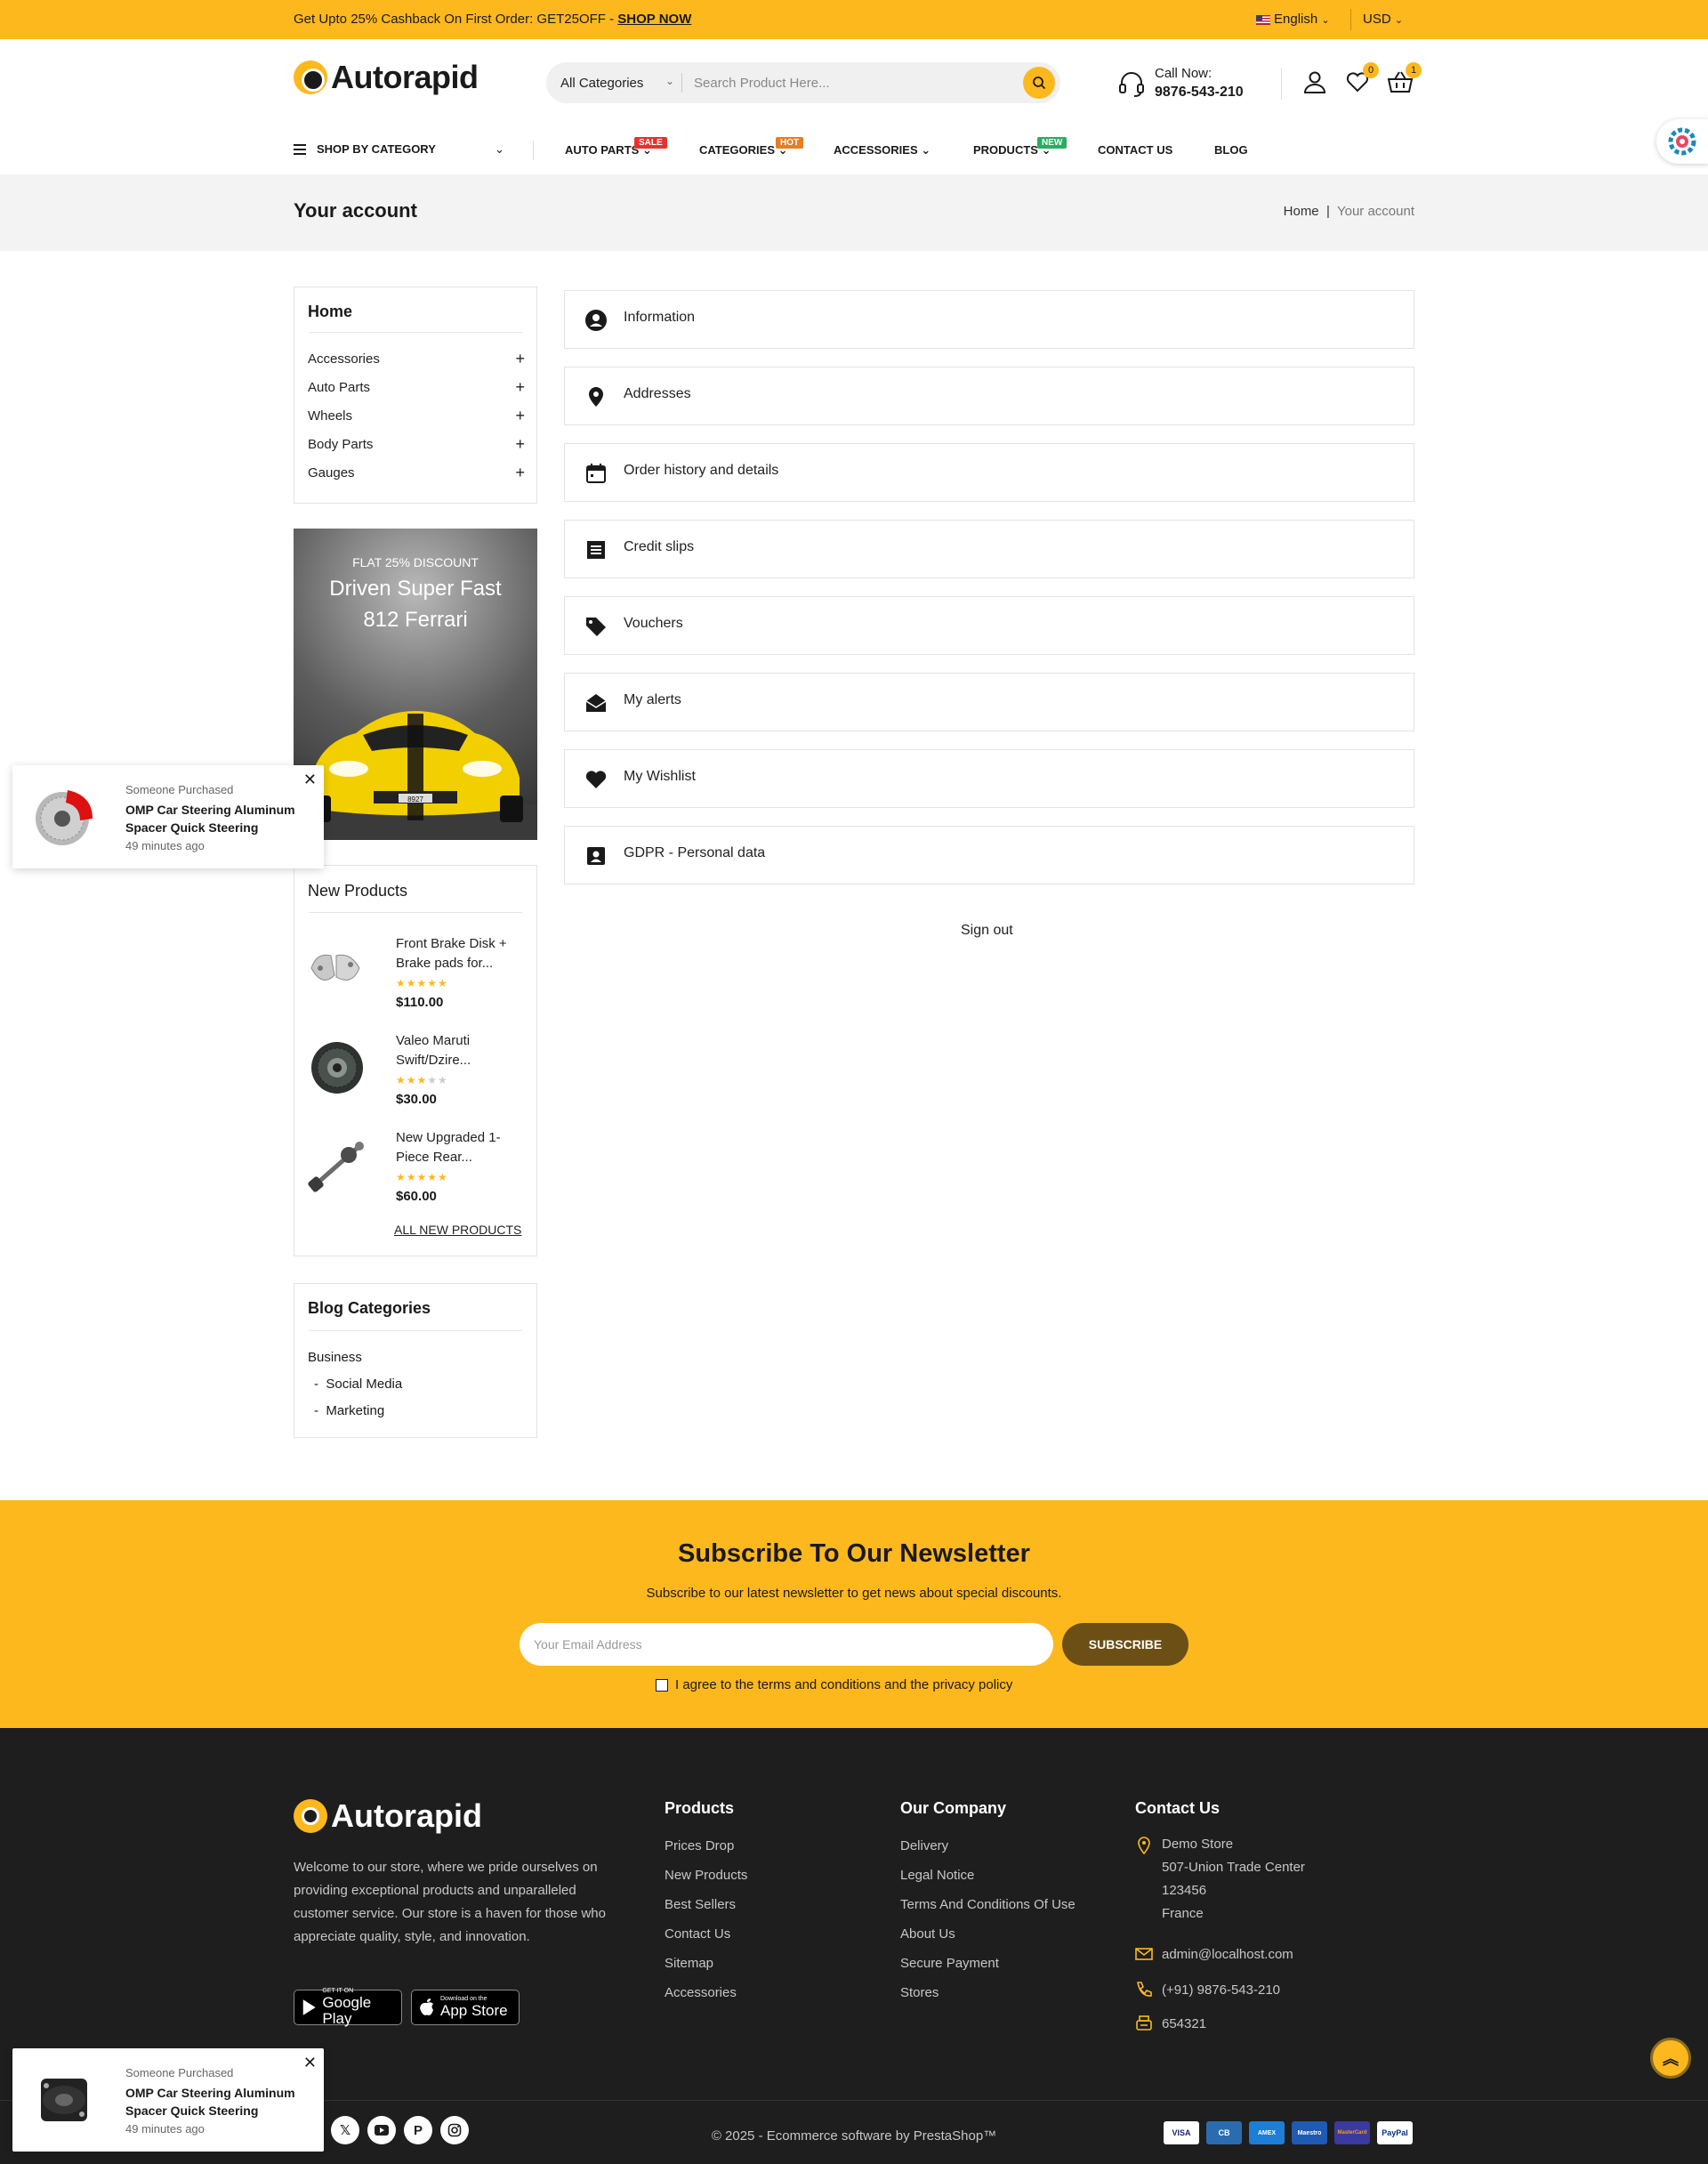  Describe the element at coordinates (924, 1845) in the screenshot. I see `footer-link: Delivery` at that location.